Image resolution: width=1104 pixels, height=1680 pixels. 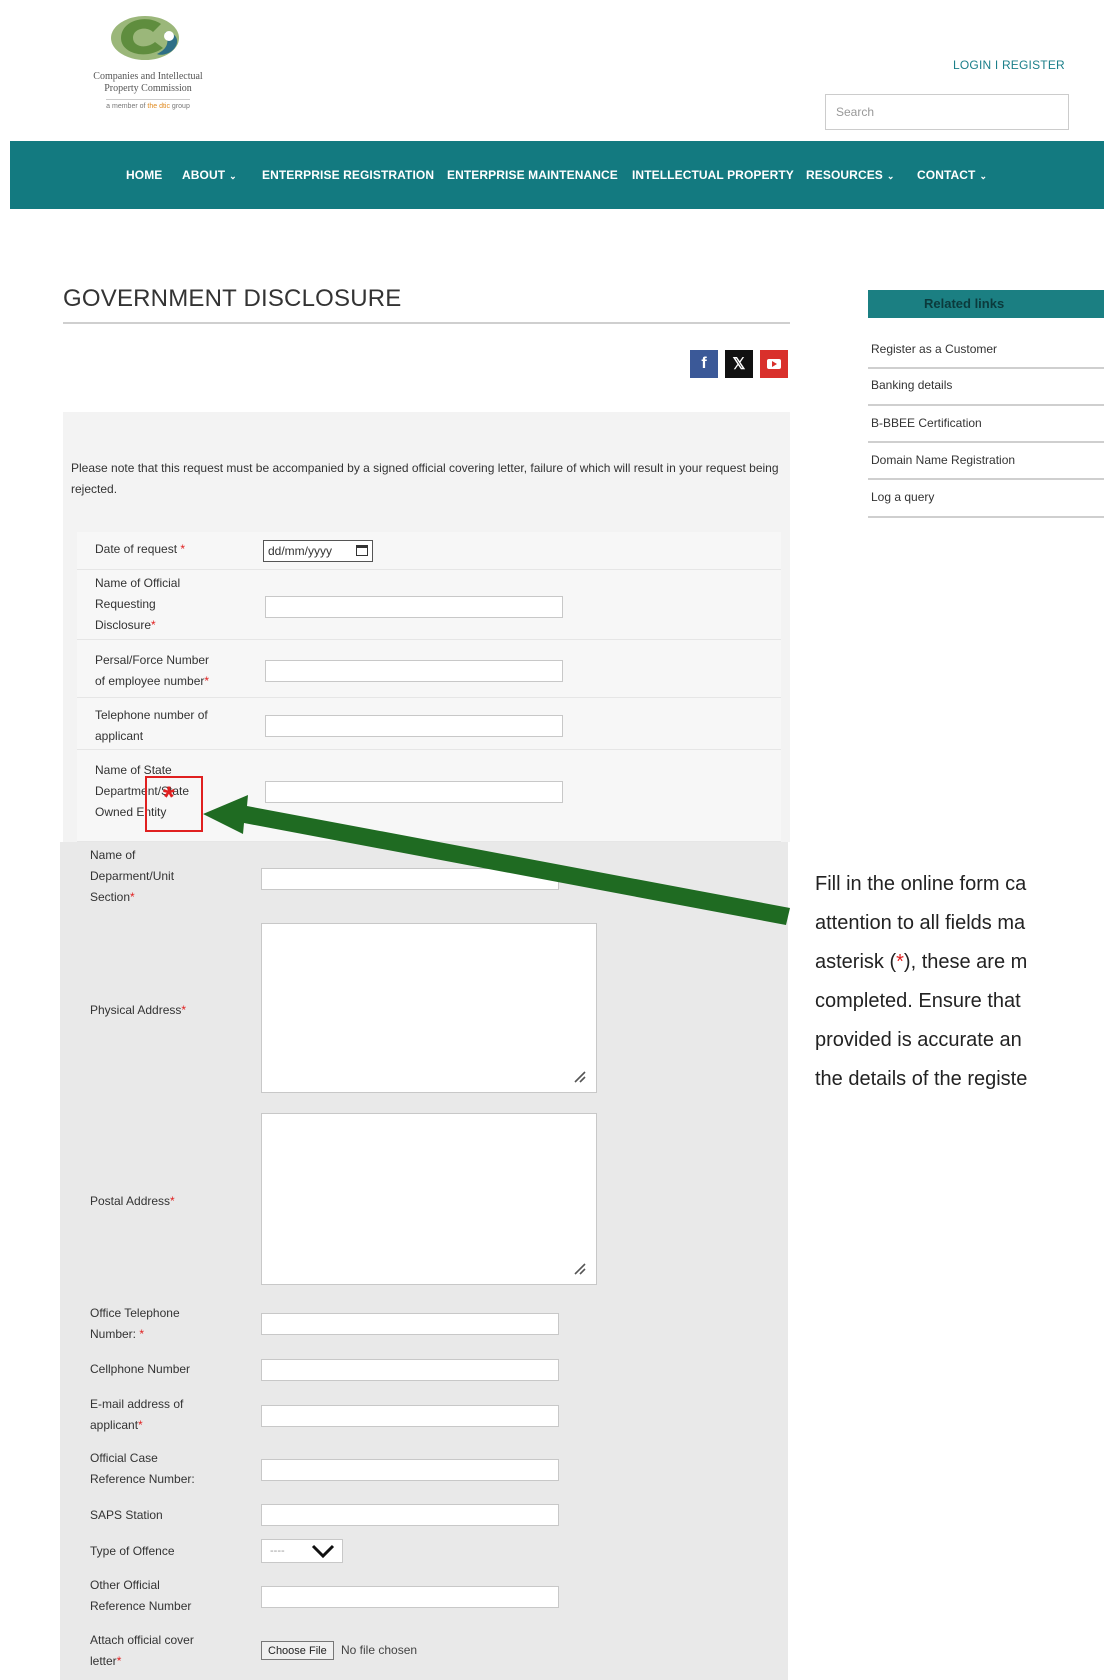 I want to click on state-department-input, so click(x=414, y=792).